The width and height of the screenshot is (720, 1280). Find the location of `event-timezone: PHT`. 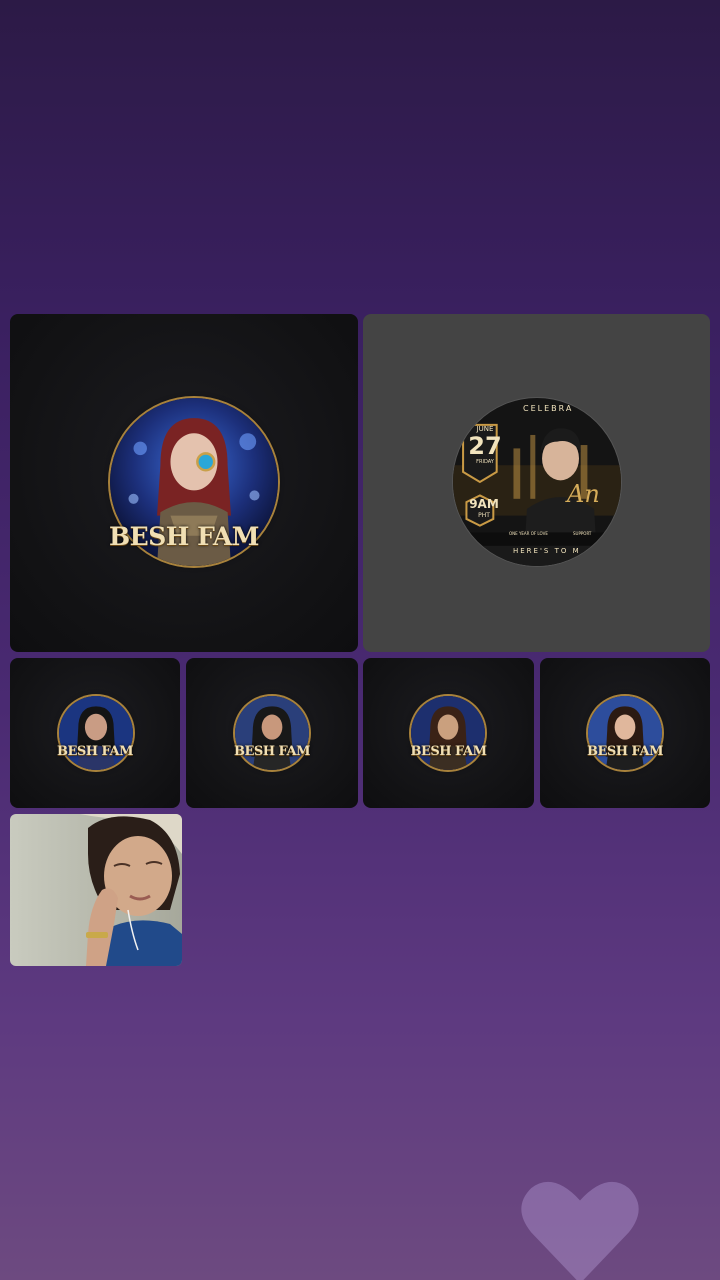

event-timezone: PHT is located at coordinates (484, 515).